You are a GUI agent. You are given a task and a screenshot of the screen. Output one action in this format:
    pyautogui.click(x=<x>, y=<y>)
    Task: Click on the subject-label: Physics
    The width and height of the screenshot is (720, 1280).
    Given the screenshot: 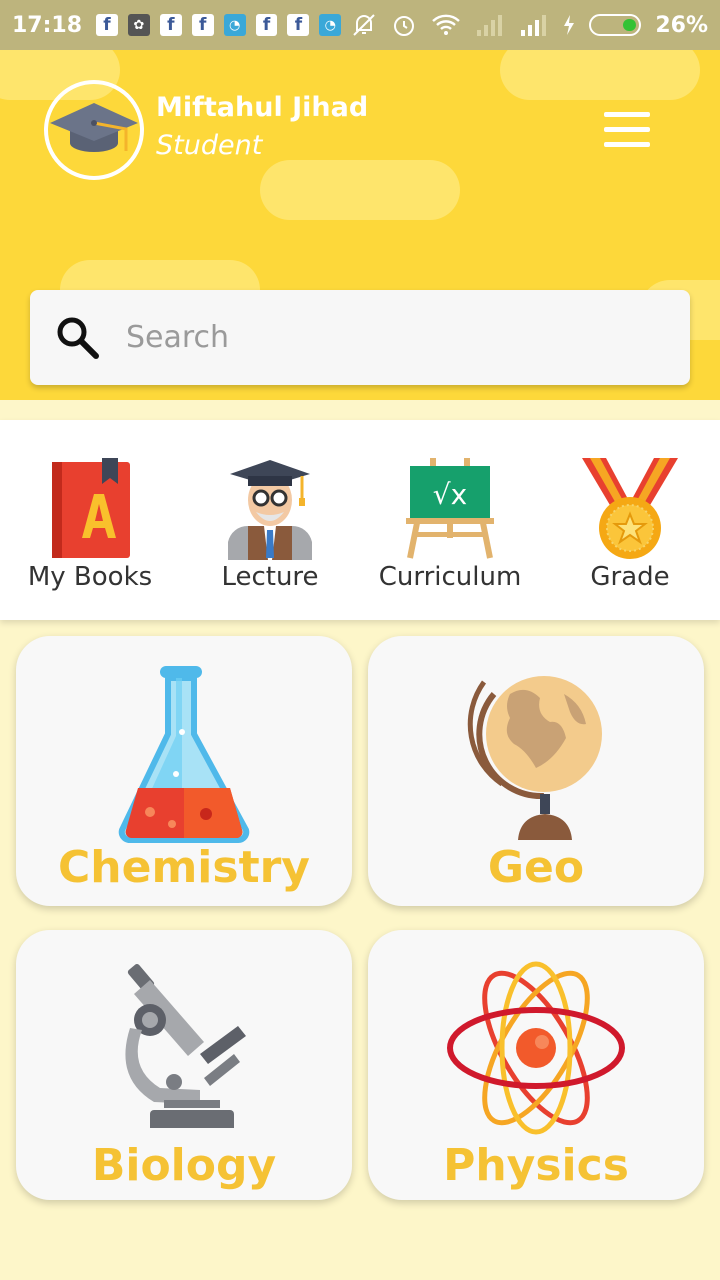 What is the action you would take?
    pyautogui.click(x=536, y=1165)
    